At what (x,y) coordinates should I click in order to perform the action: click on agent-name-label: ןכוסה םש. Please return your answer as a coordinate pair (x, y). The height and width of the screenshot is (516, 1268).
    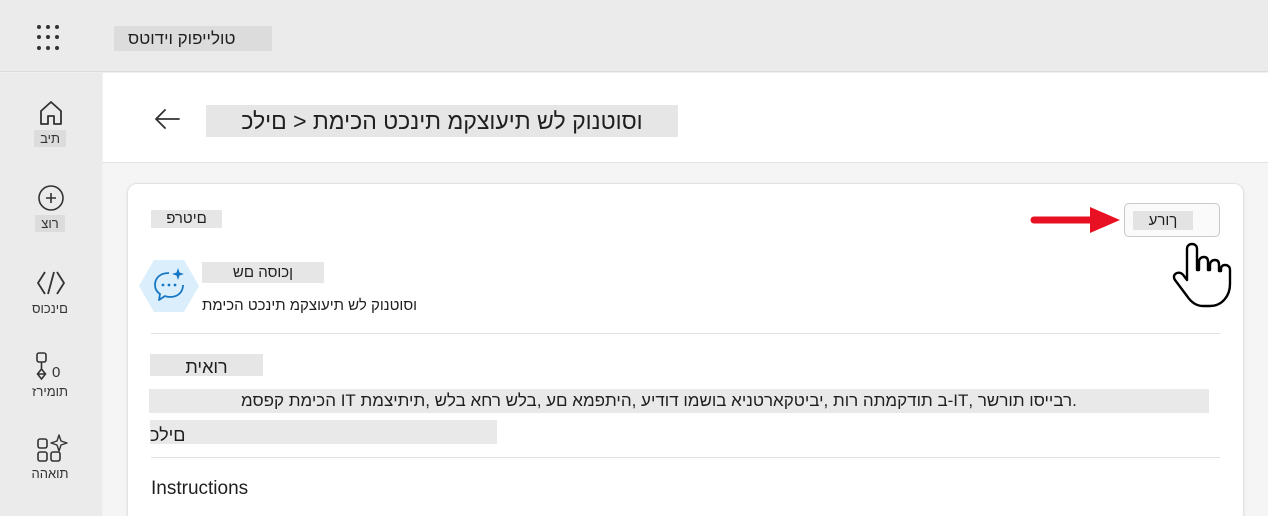
    Looking at the image, I should click on (263, 272).